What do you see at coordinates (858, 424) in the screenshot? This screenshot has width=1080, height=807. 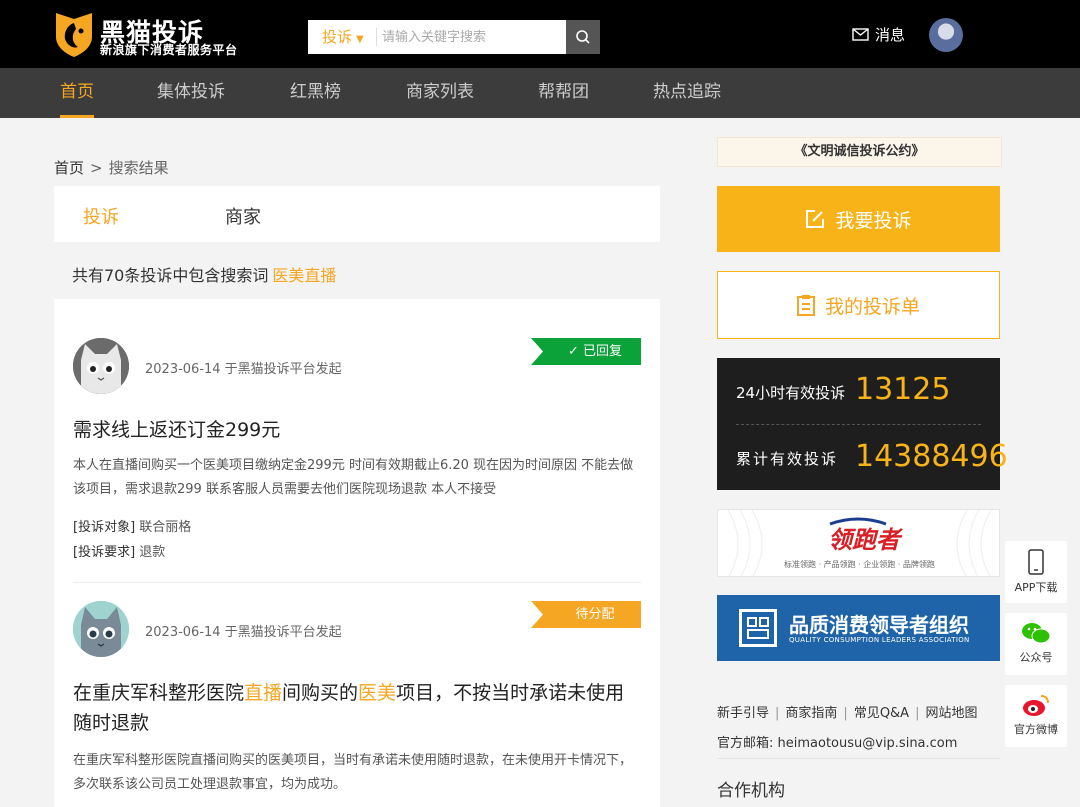 I see `stats-divider` at bounding box center [858, 424].